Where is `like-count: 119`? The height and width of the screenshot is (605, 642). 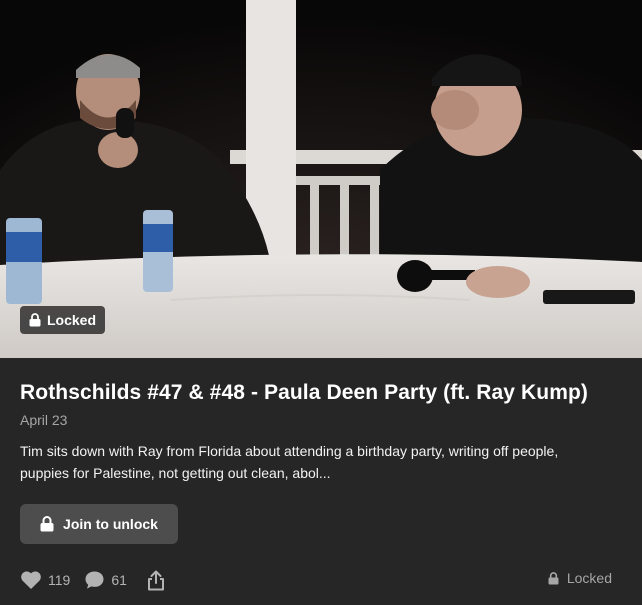 like-count: 119 is located at coordinates (59, 580).